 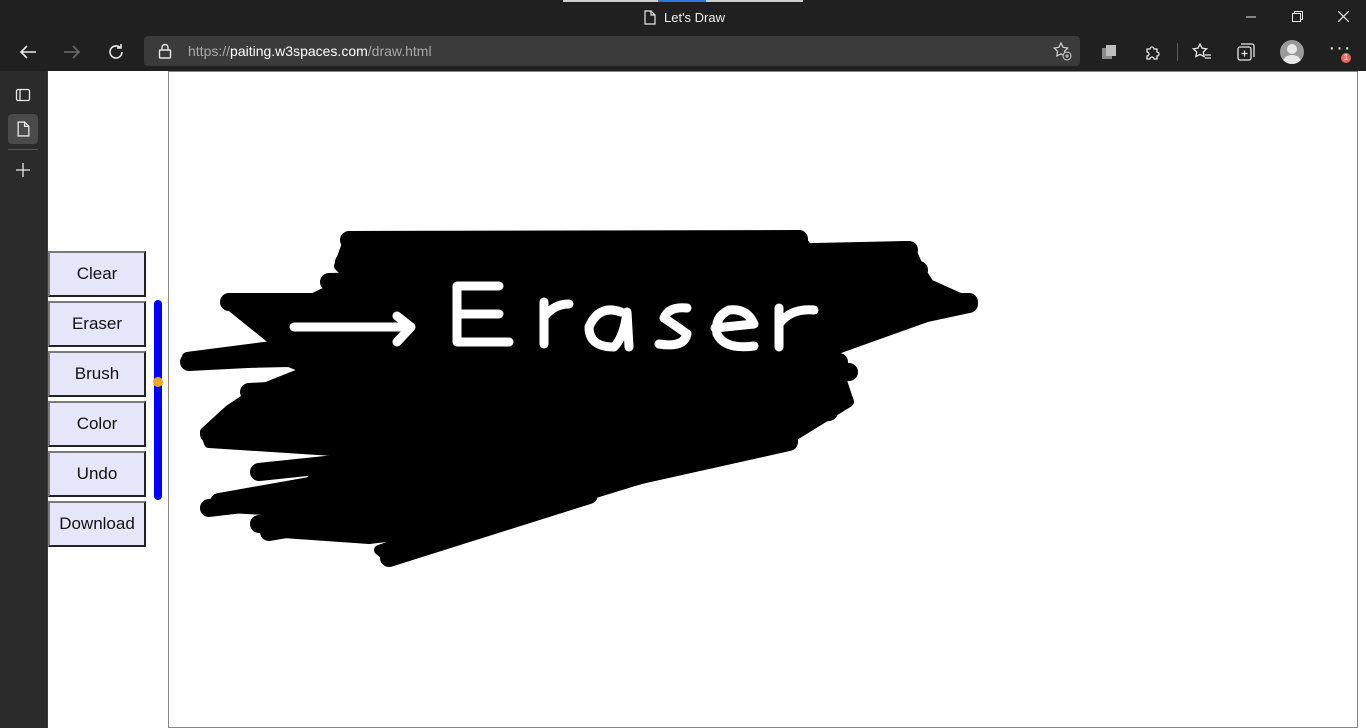 I want to click on vertical-tabs-sidebar, so click(x=24, y=399).